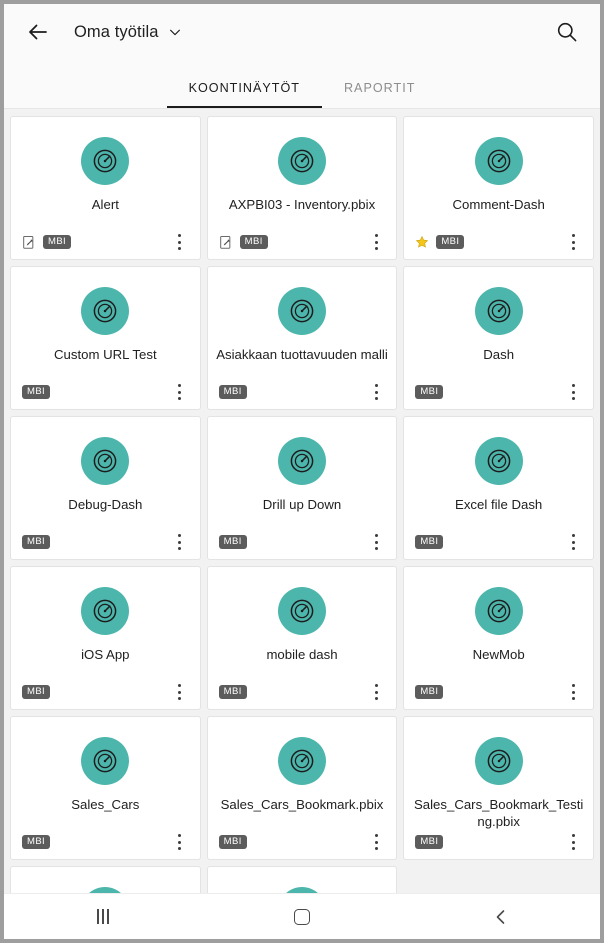  I want to click on workspace-selector: Oma työtila, so click(128, 32).